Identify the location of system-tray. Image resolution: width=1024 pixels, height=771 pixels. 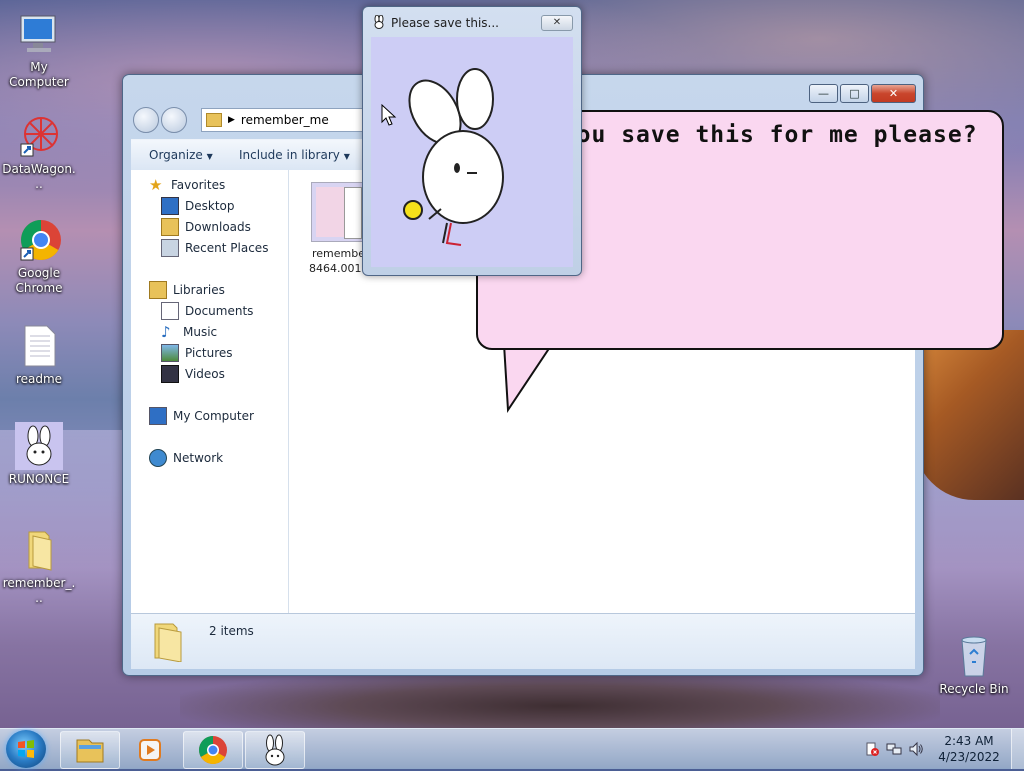
(894, 749).